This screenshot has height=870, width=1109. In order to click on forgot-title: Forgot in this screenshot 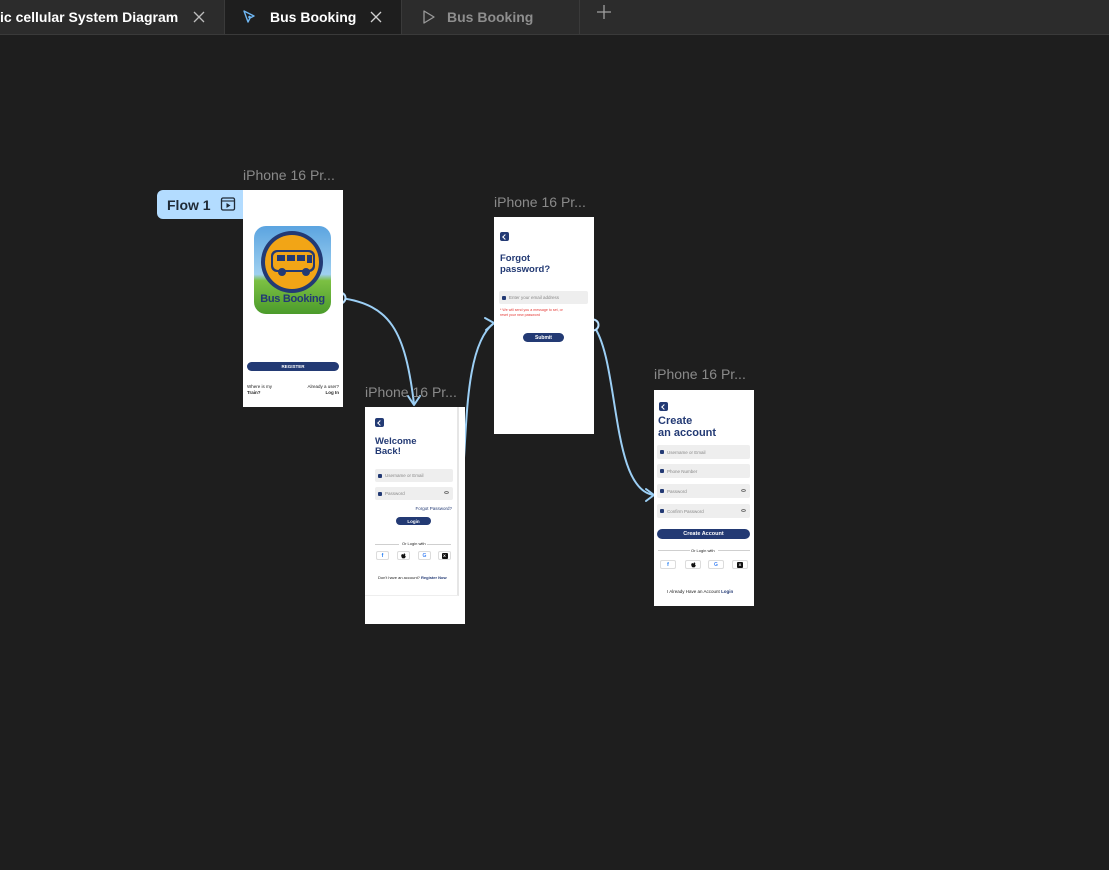, I will do `click(515, 258)`.